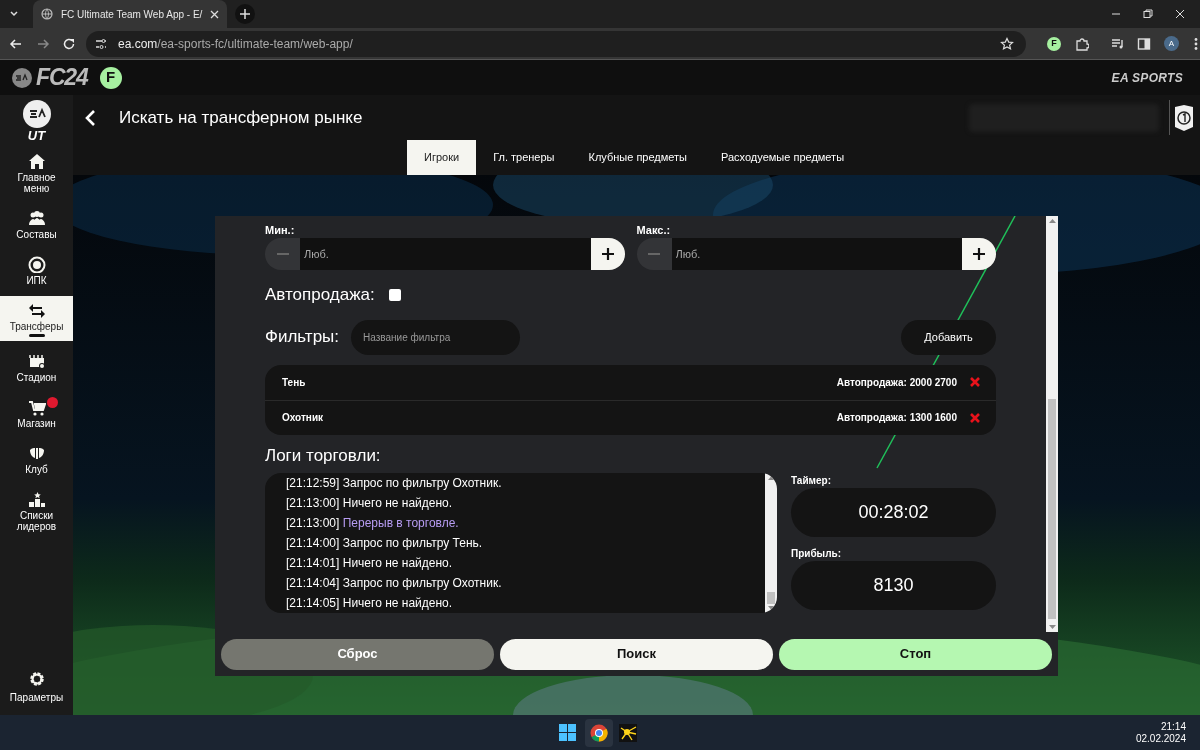 Image resolution: width=1200 pixels, height=750 pixels. What do you see at coordinates (236, 44) in the screenshot?
I see `url-text: ea.com/ea-sports-fc/ultimate-team/web-app/` at bounding box center [236, 44].